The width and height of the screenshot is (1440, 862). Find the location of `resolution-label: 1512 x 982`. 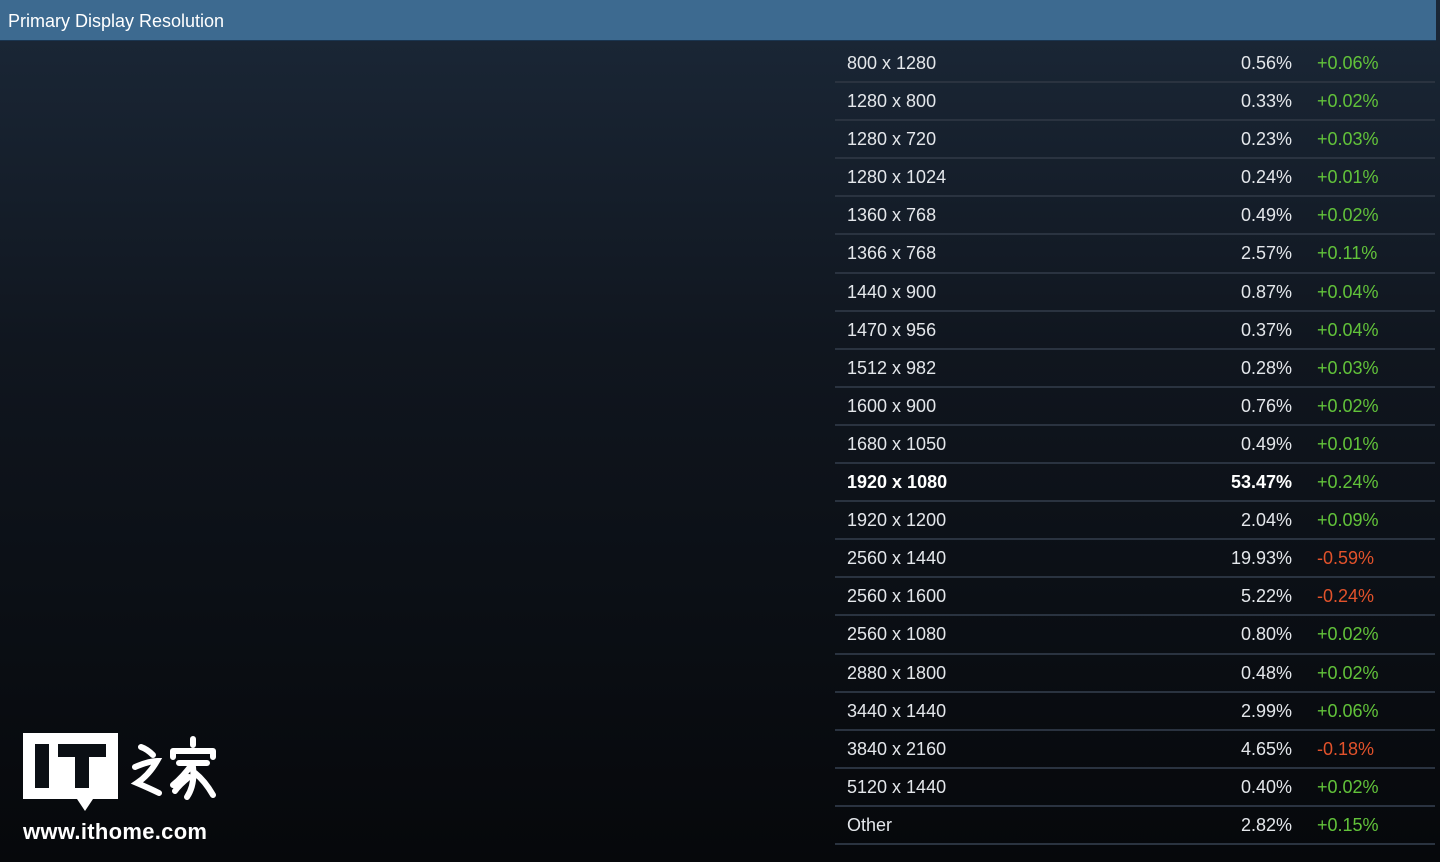

resolution-label: 1512 x 982 is located at coordinates (892, 367).